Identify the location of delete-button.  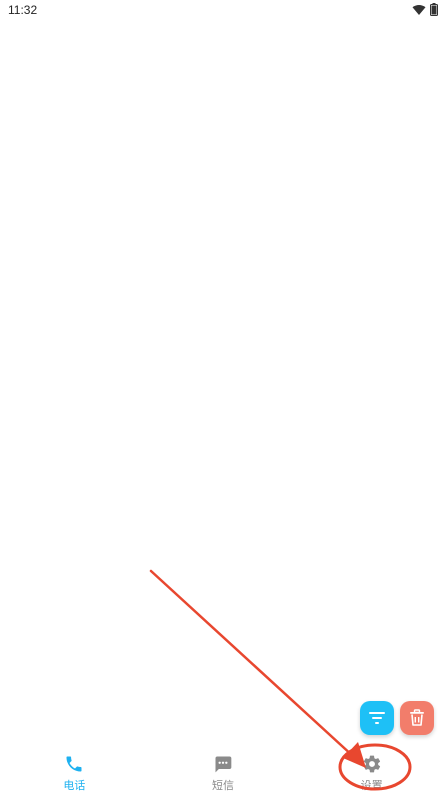
(417, 718).